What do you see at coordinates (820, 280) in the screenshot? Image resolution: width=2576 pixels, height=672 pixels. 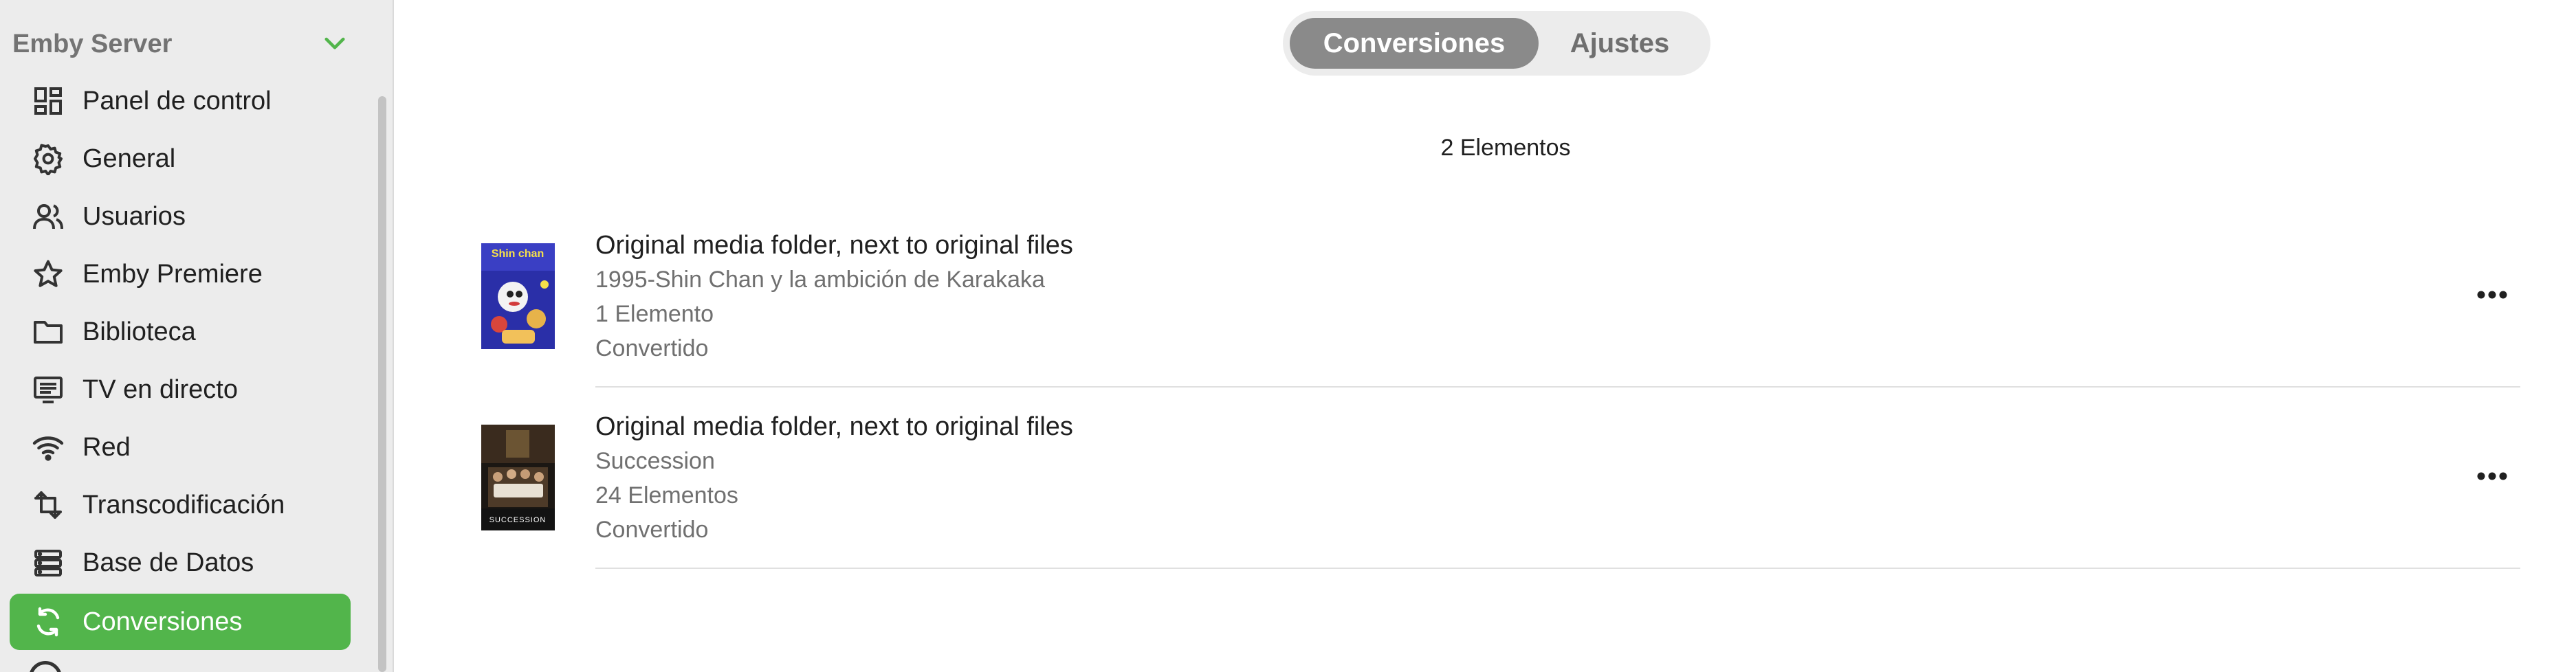 I see `conversion-name: 1995-Shin Chan y la ambición de Karakaka` at bounding box center [820, 280].